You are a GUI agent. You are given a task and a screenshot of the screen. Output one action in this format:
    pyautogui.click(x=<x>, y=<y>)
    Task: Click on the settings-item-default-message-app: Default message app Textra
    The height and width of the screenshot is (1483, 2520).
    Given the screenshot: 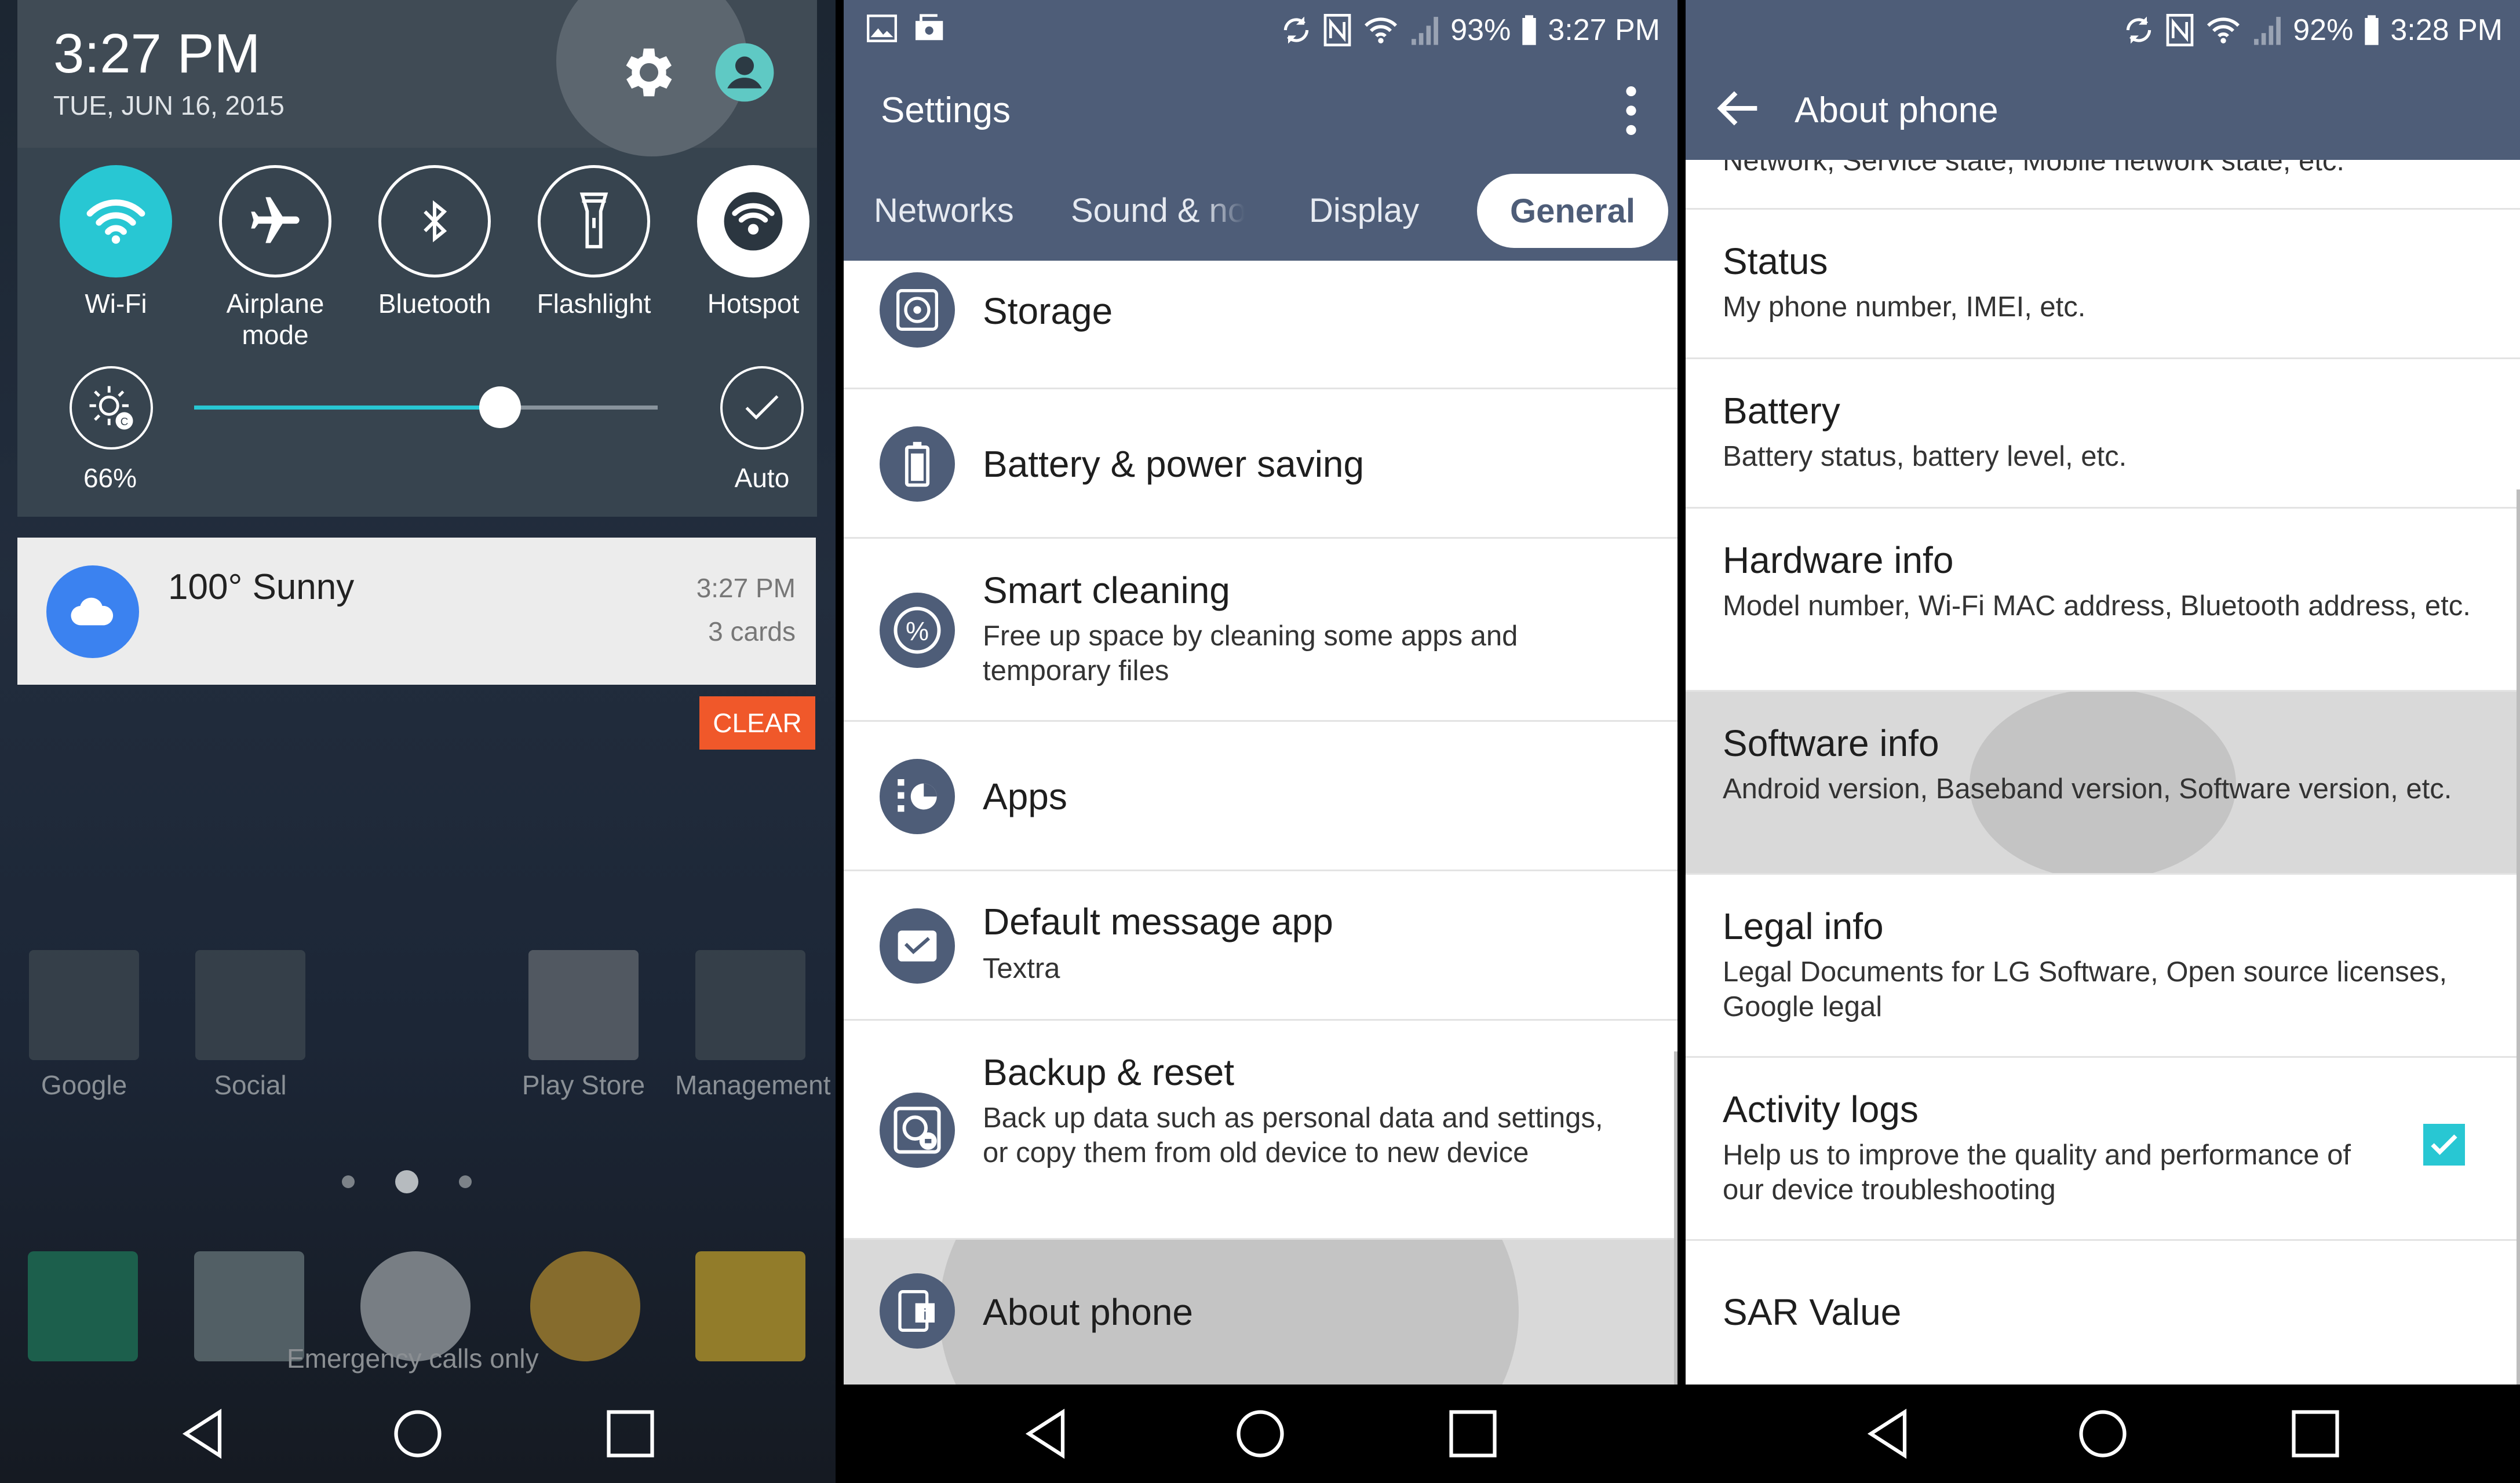 What is the action you would take?
    pyautogui.click(x=1260, y=946)
    